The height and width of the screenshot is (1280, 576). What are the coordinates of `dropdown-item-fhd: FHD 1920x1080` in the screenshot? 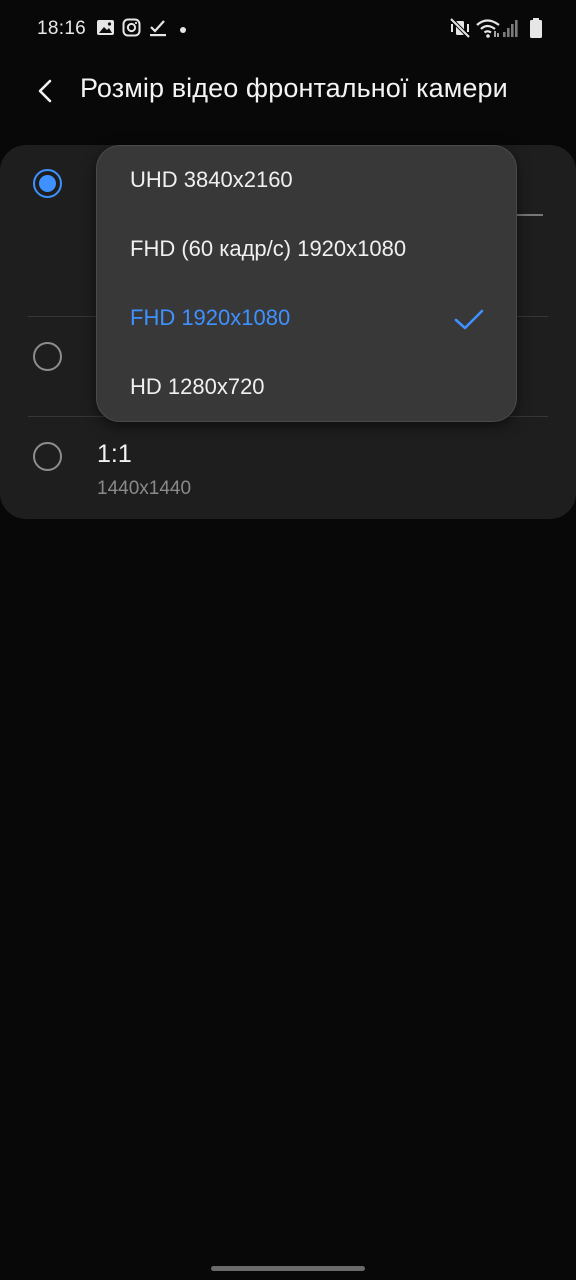 It's located at (306, 319).